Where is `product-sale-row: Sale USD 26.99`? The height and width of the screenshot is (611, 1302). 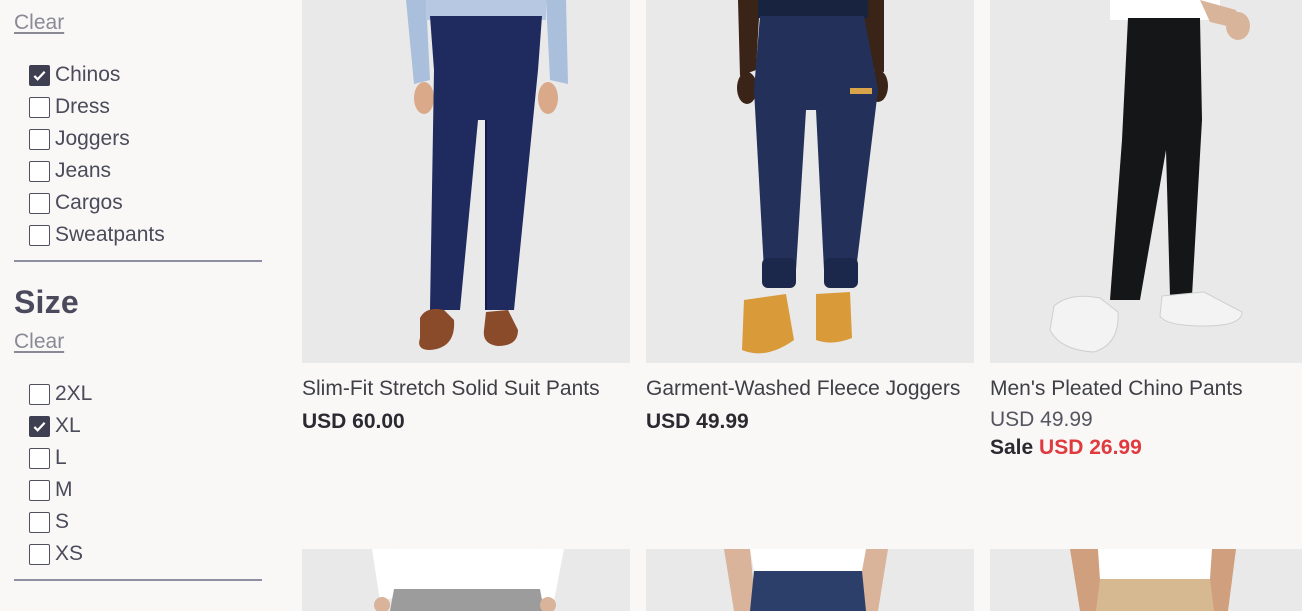
product-sale-row: Sale USD 26.99 is located at coordinates (1146, 448).